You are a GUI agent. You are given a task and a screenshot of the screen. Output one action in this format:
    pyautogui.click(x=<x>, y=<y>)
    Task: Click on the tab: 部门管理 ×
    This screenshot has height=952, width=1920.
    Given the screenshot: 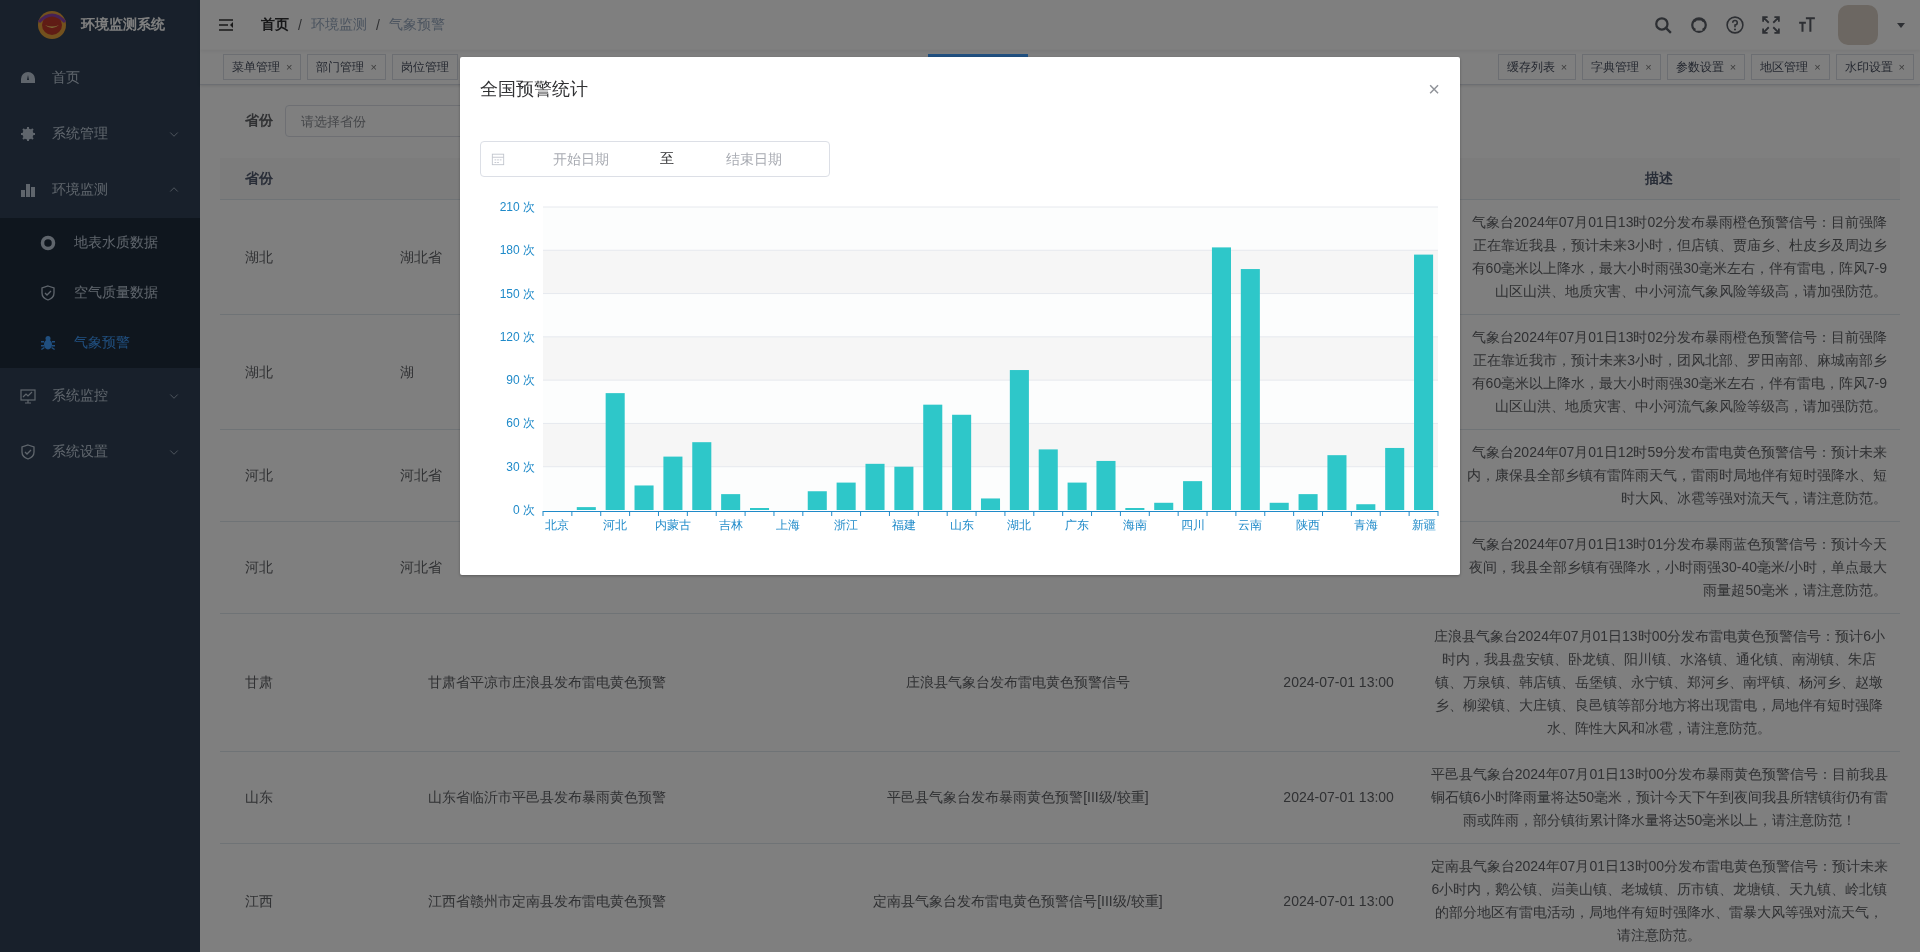 What is the action you would take?
    pyautogui.click(x=346, y=67)
    